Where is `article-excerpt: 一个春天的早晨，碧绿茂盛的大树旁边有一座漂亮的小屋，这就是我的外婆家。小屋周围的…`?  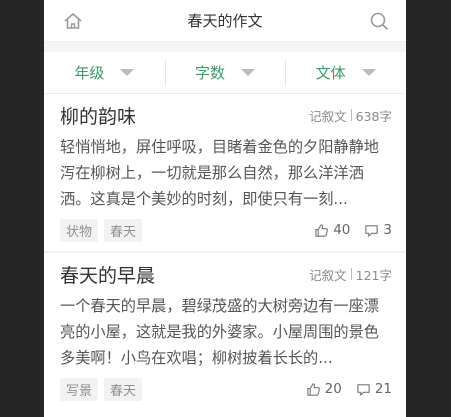 article-excerpt: 一个春天的早晨，碧绿茂盛的大树旁边有一座漂亮的小屋，这就是我的外婆家。小屋周围的… is located at coordinates (219, 332).